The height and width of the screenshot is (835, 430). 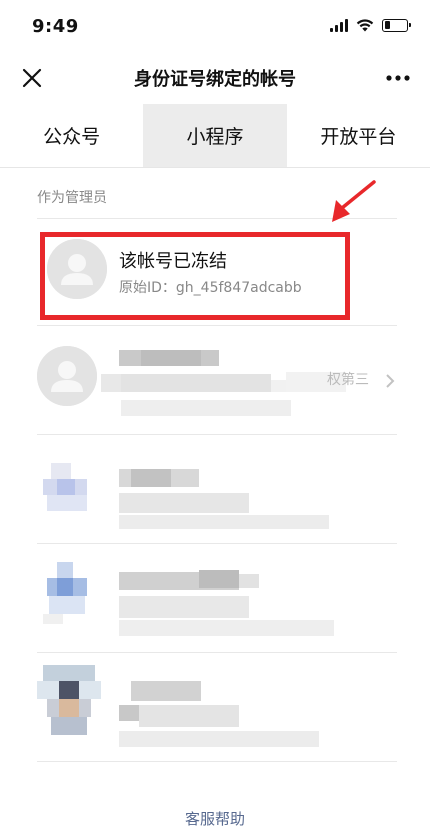 I want to click on tab-official-account: 公众号, so click(x=71, y=135).